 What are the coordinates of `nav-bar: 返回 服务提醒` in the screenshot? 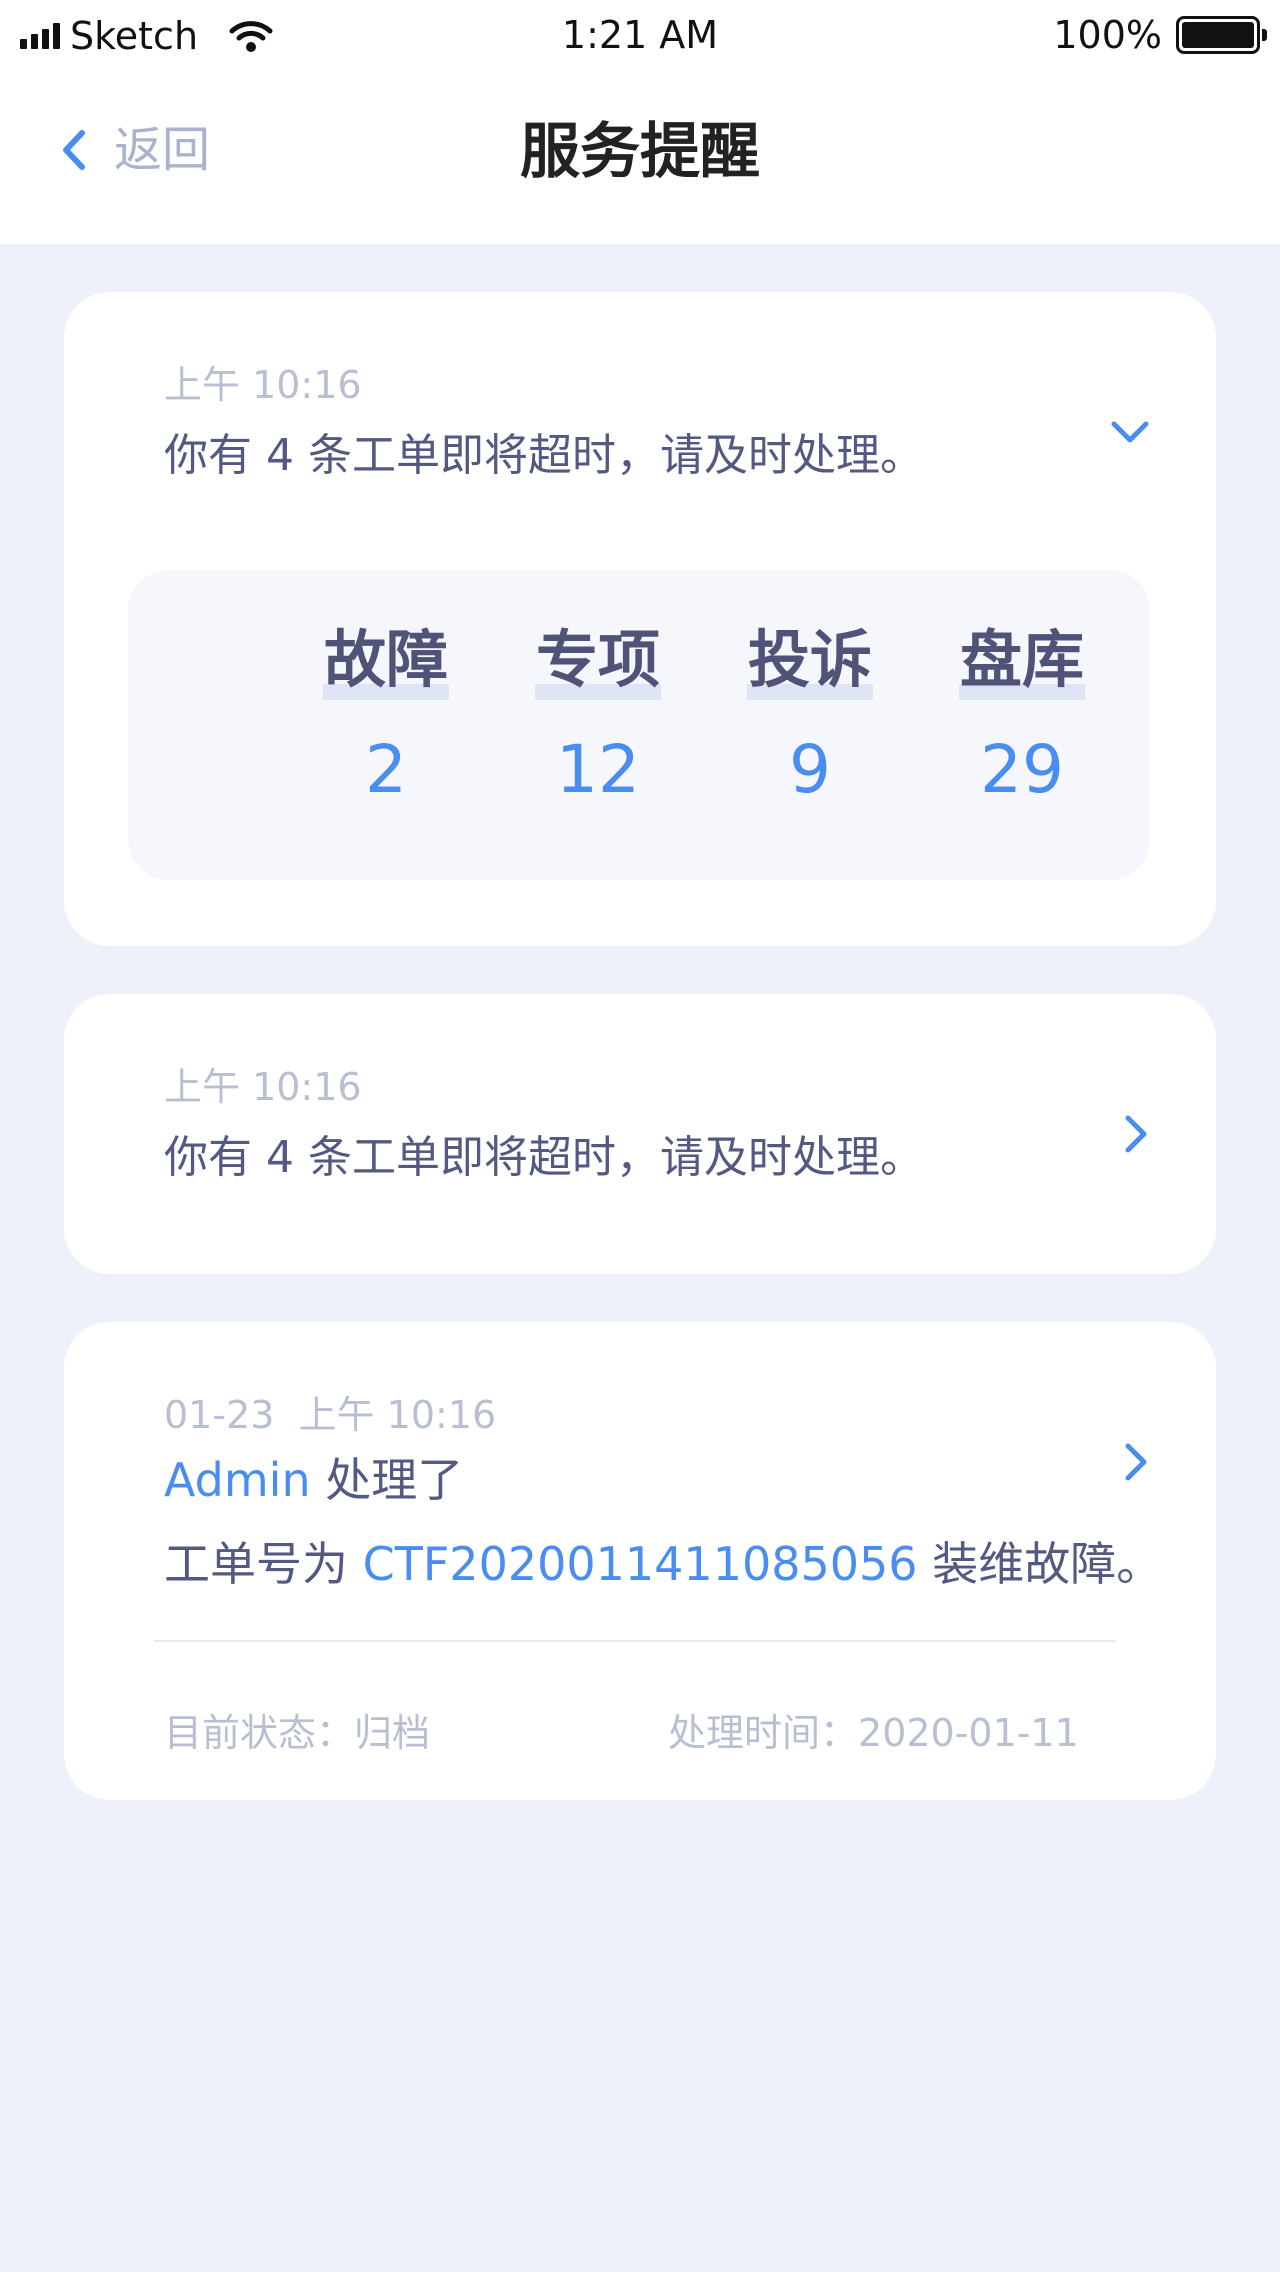 It's located at (640, 158).